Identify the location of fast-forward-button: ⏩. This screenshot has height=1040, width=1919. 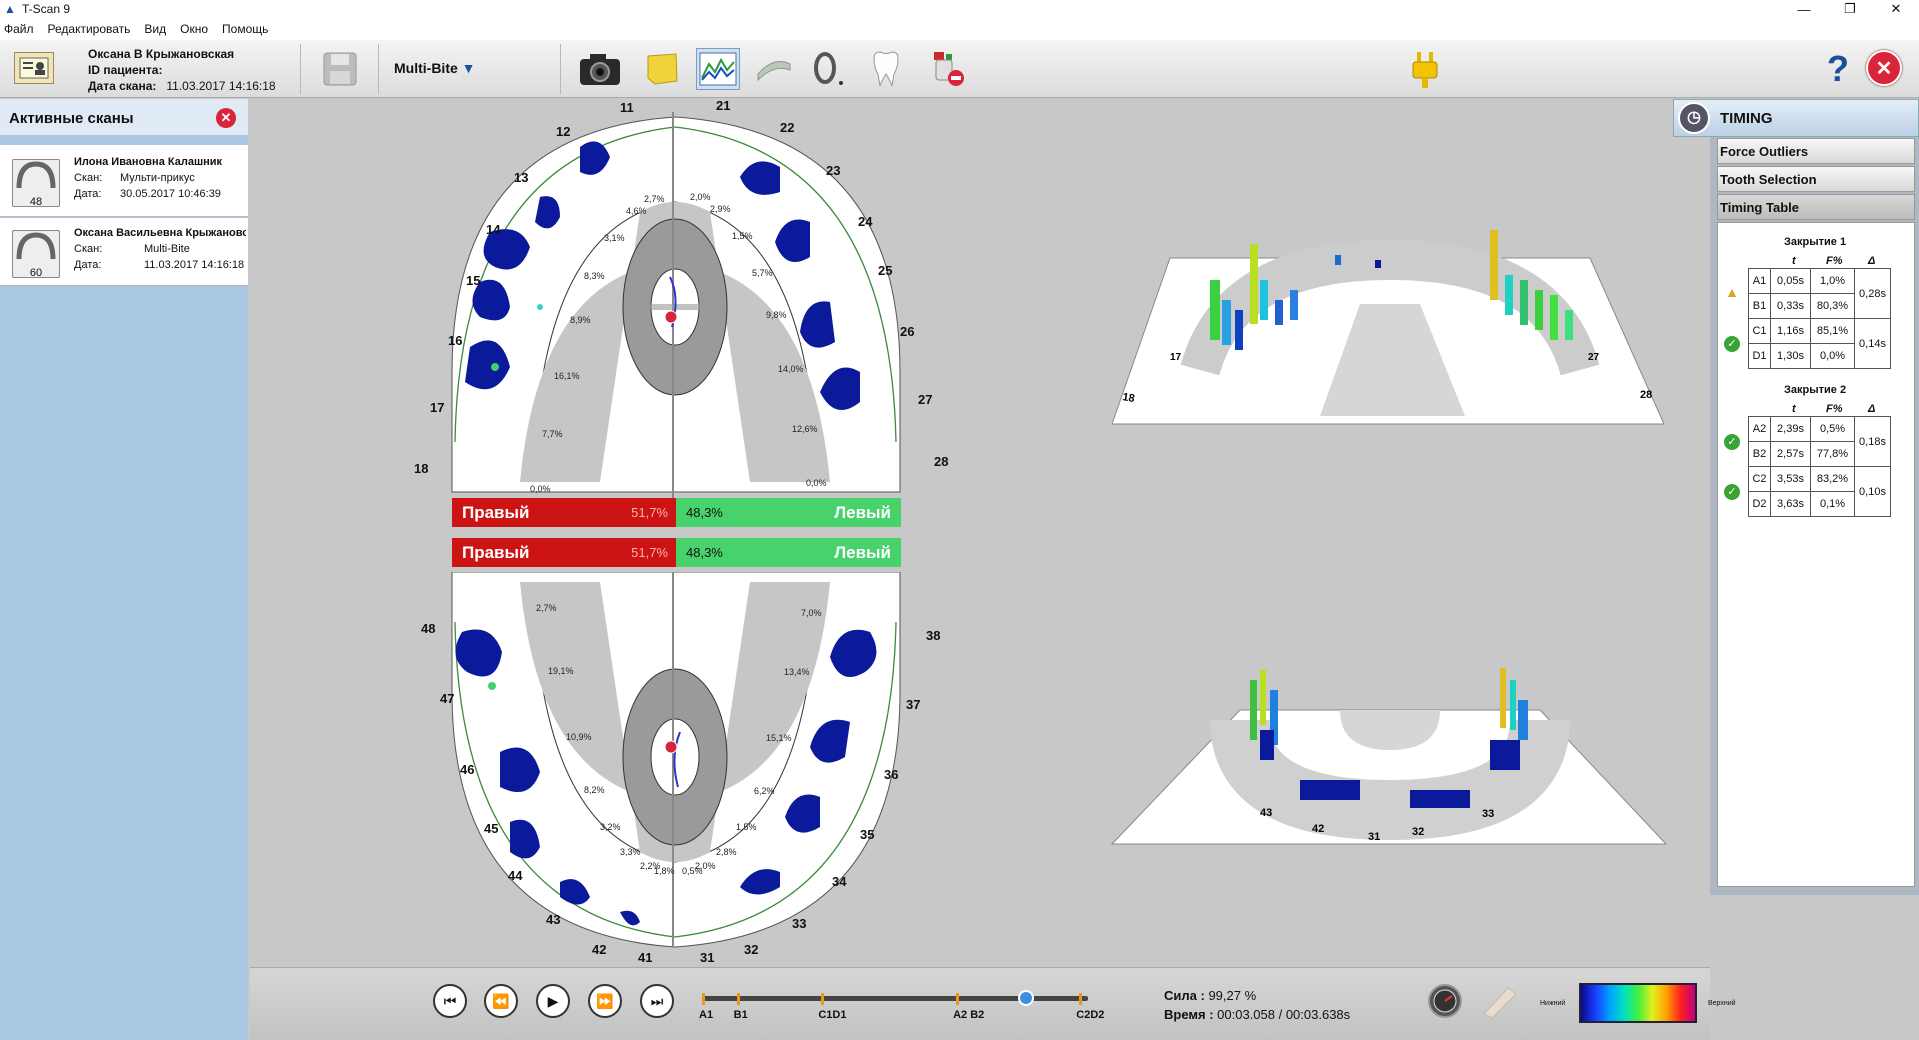
(605, 1001).